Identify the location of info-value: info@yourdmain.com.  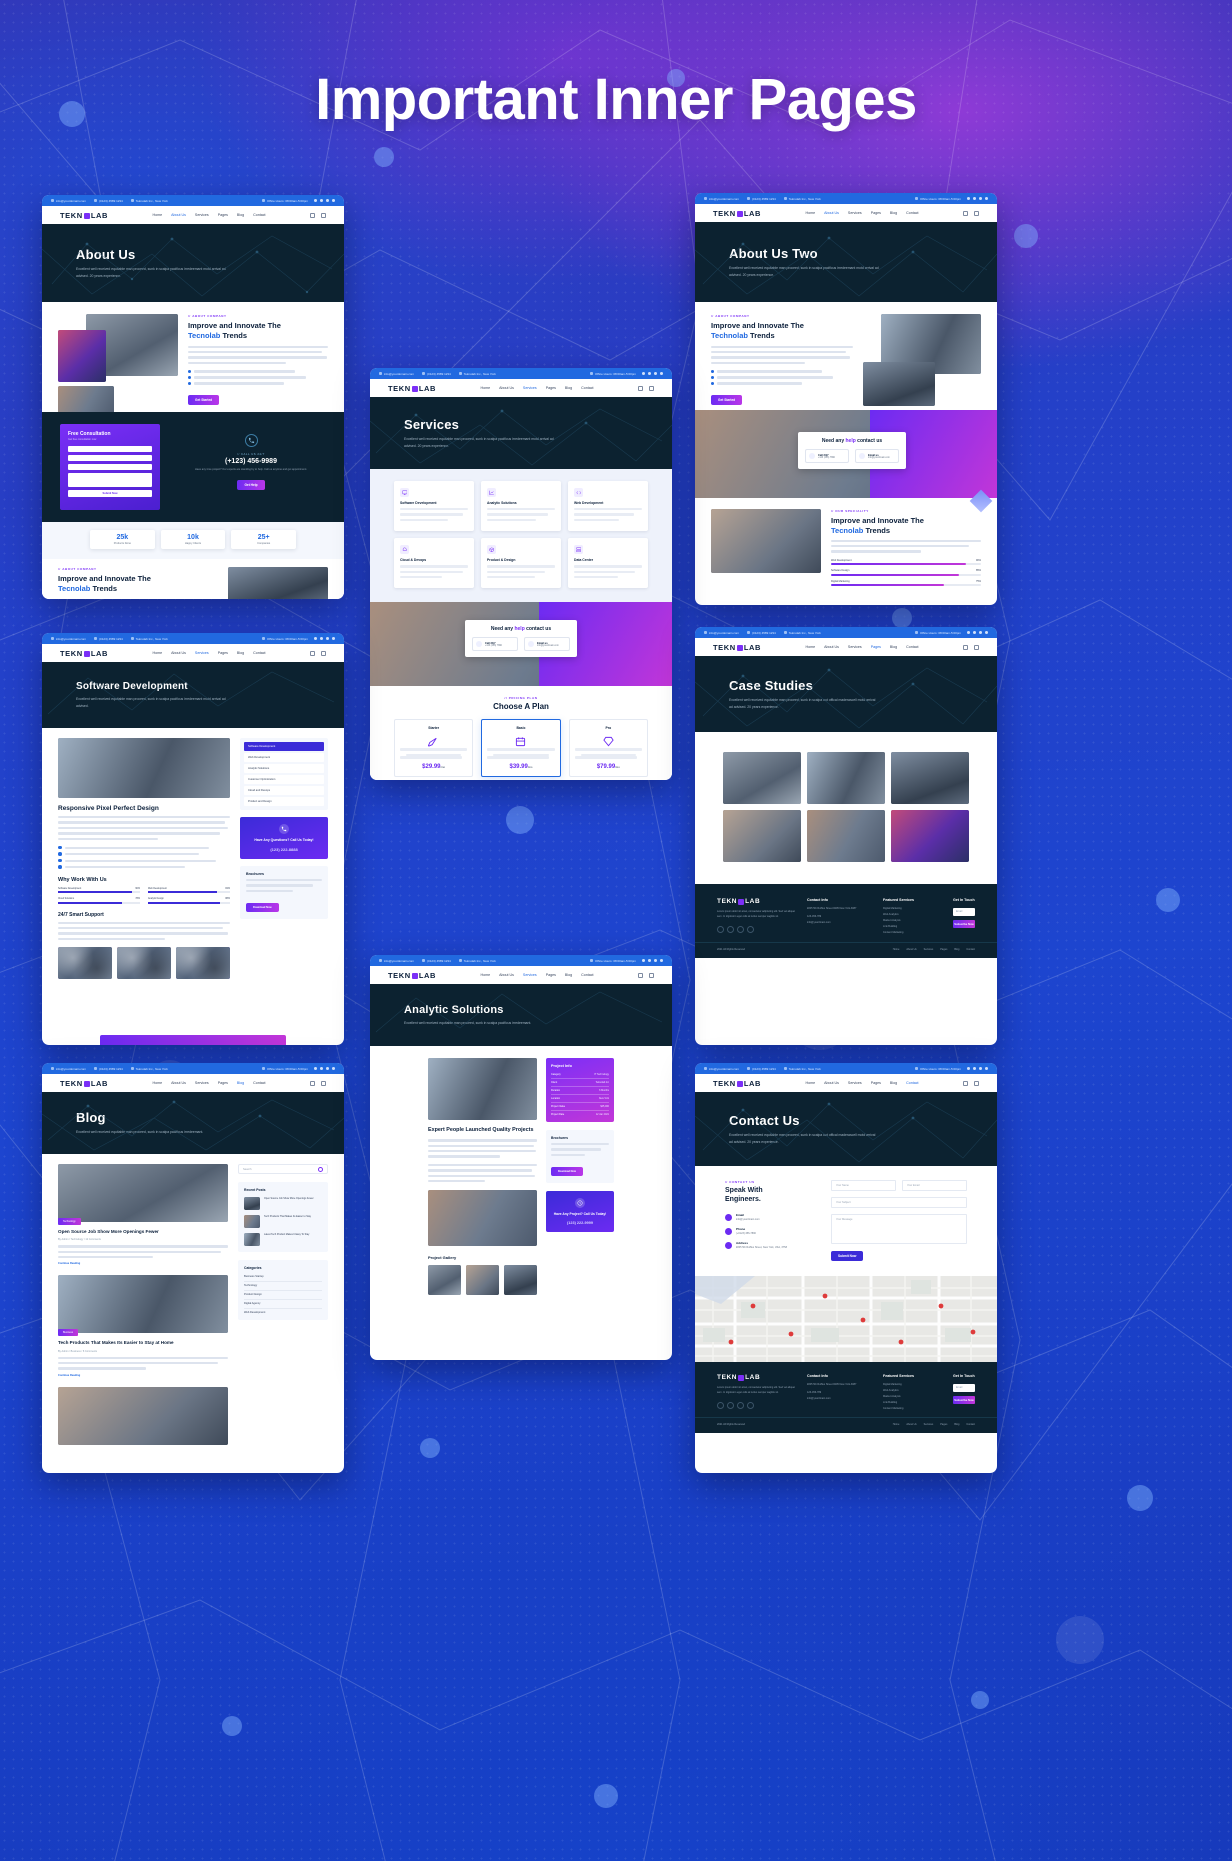
(748, 1219).